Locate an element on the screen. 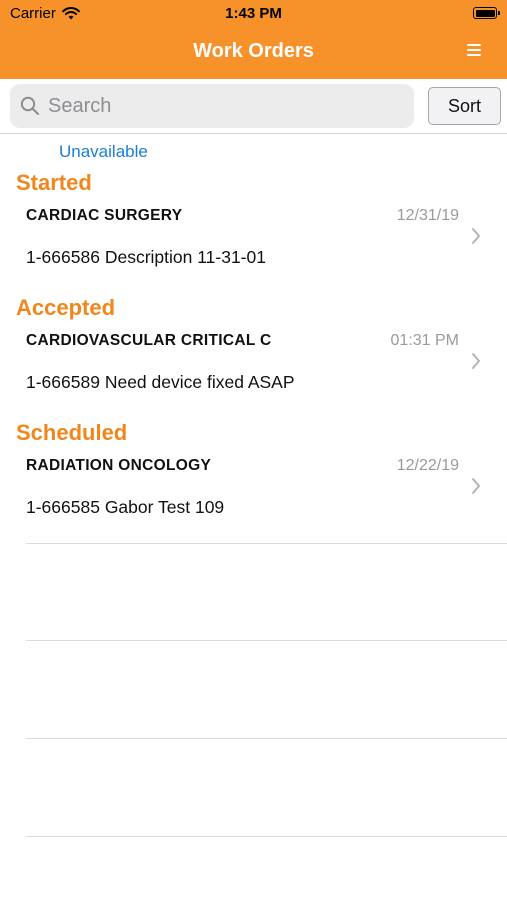 Image resolution: width=507 pixels, height=900 pixels. order-description: 1-666589 Need device fixed ASAP is located at coordinates (160, 382).